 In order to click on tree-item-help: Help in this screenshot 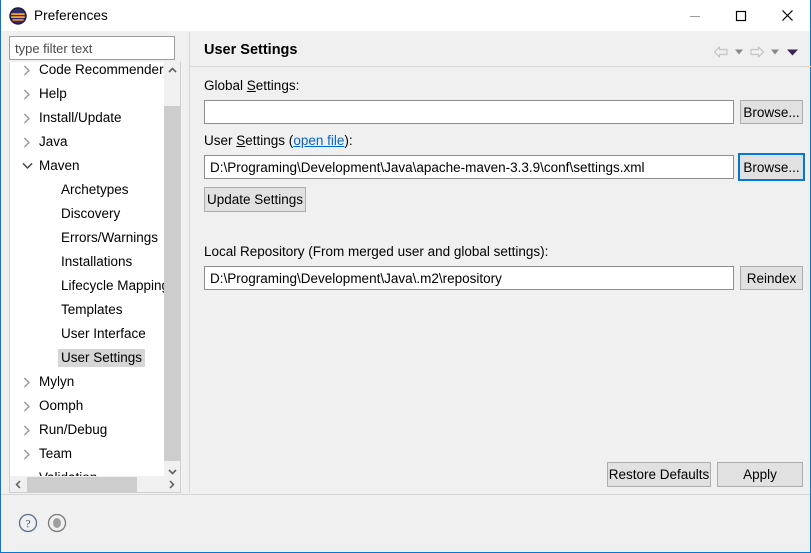, I will do `click(87, 94)`.